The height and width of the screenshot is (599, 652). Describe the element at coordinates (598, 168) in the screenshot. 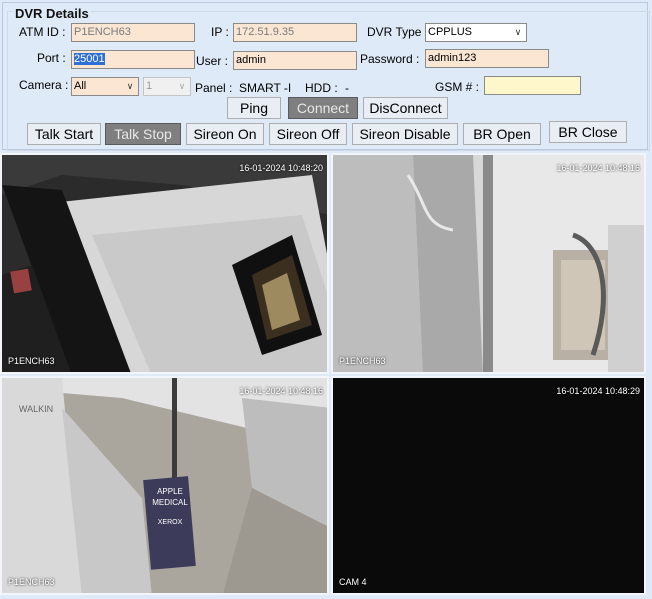

I see `camera-2-timestamp: 16-01-2024 10:48:16` at that location.